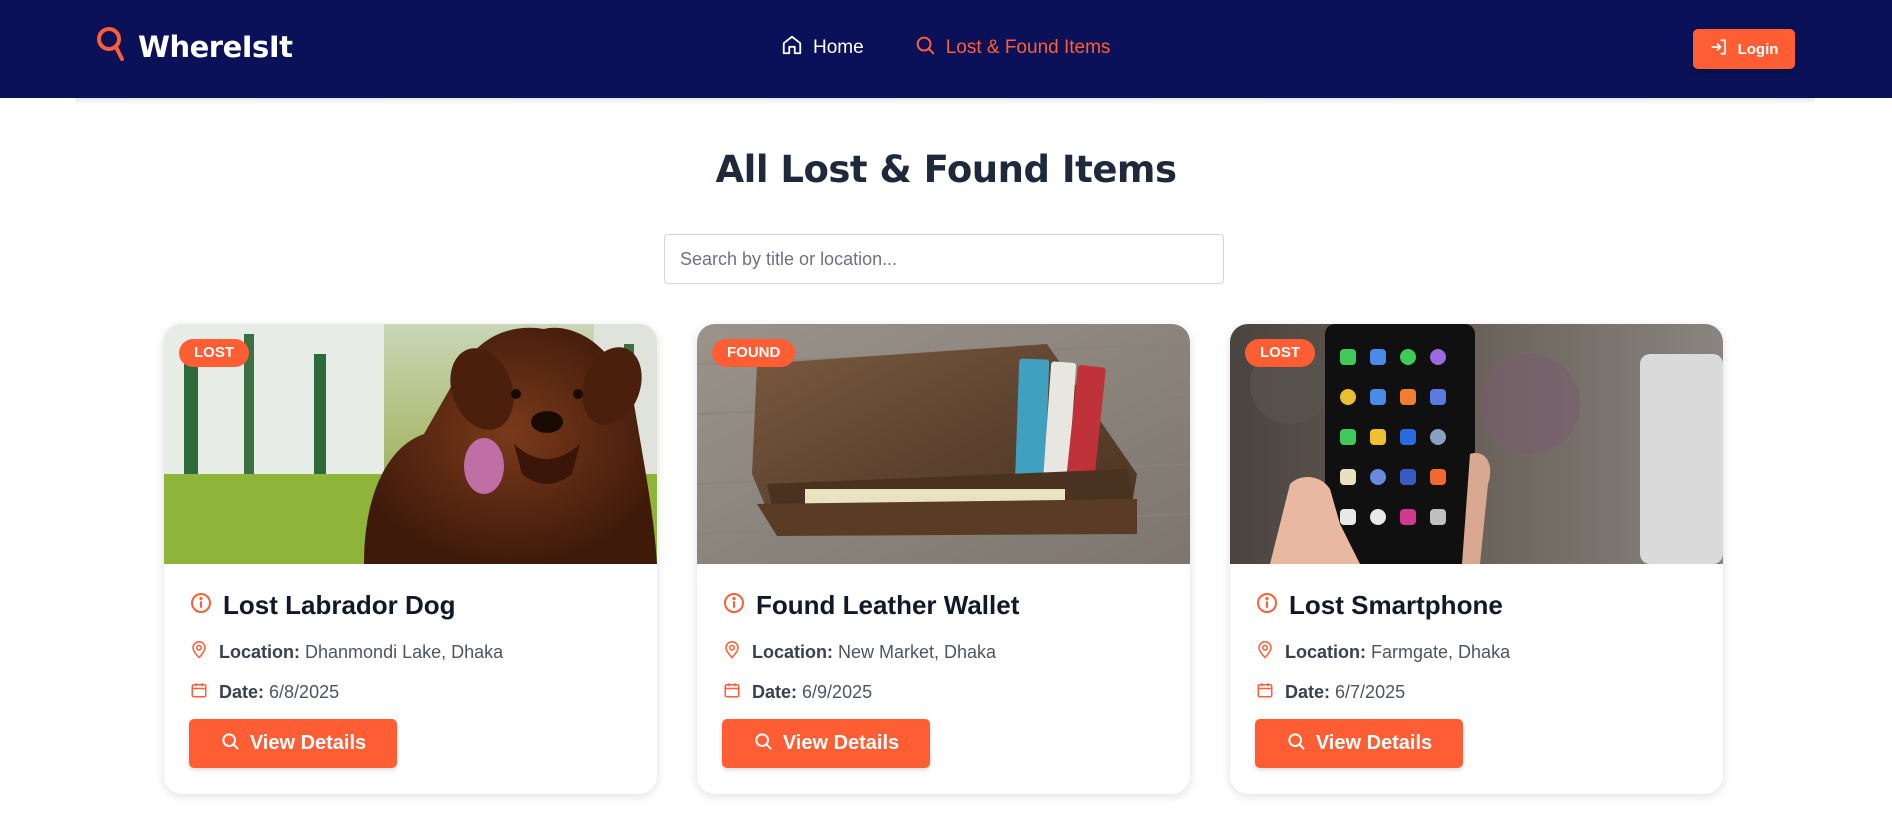  I want to click on location-value: New Market, Dhaka, so click(917, 652).